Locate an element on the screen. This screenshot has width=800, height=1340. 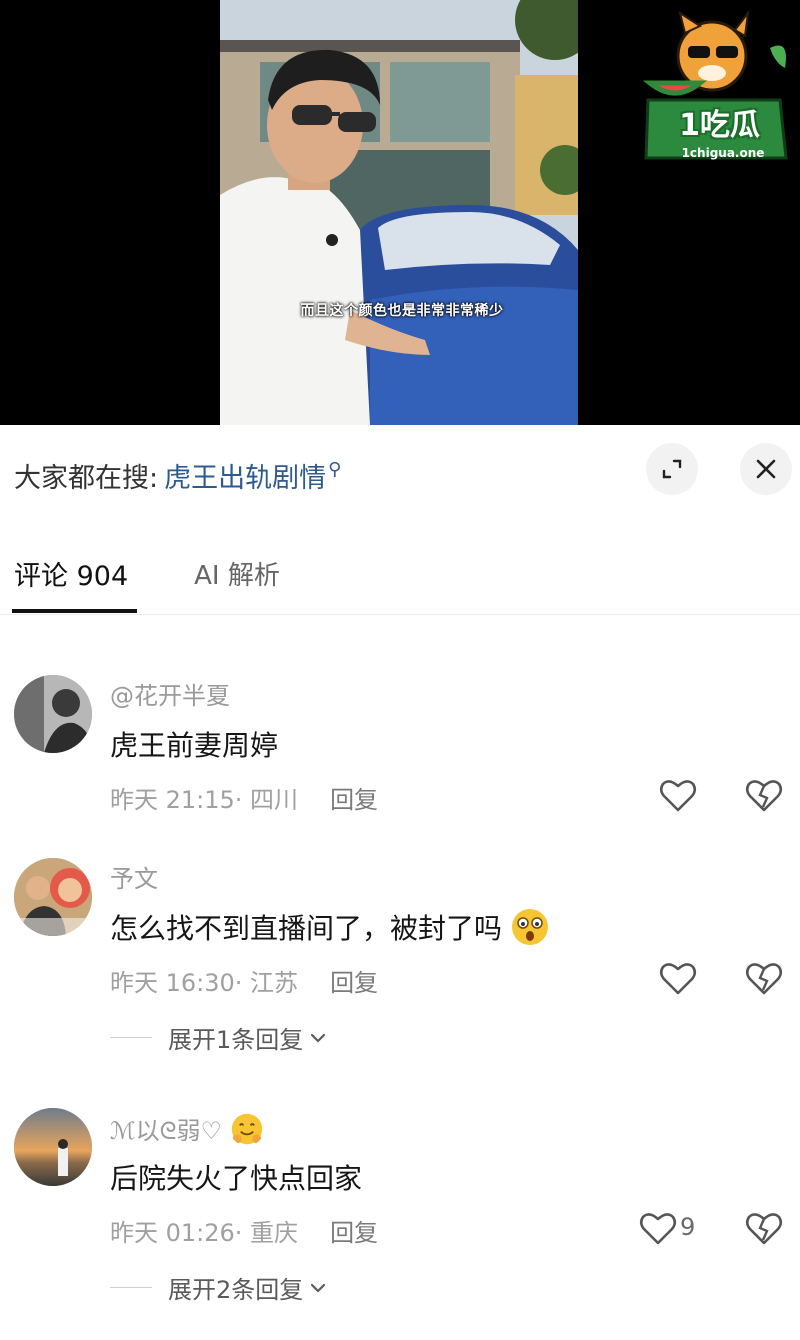
expand-replies-label: 展开1条回复 is located at coordinates (236, 1040).